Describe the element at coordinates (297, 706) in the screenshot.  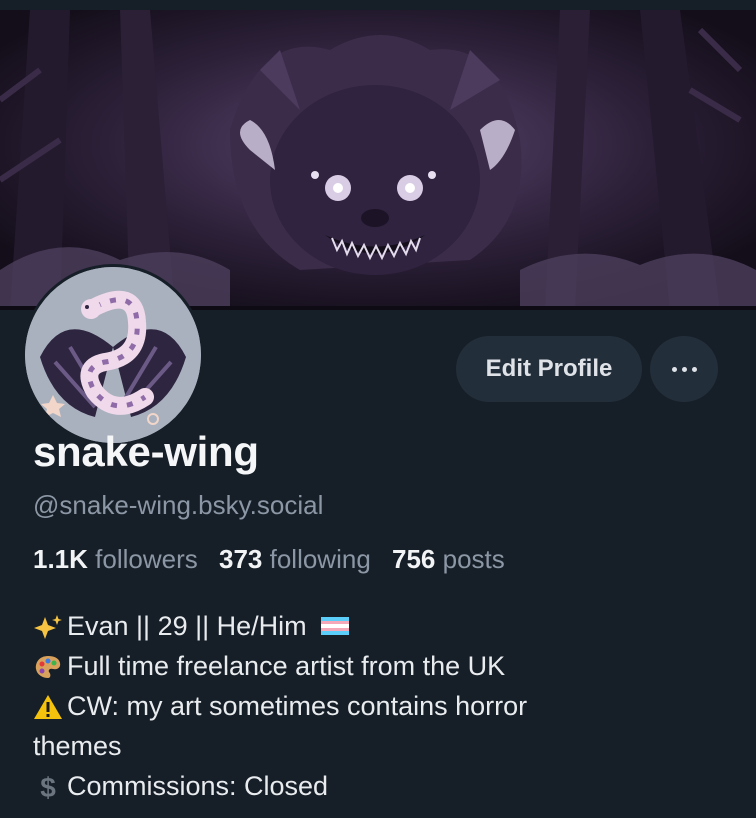
I see `bio-text-3: CW: my art sometimes contains horror` at that location.